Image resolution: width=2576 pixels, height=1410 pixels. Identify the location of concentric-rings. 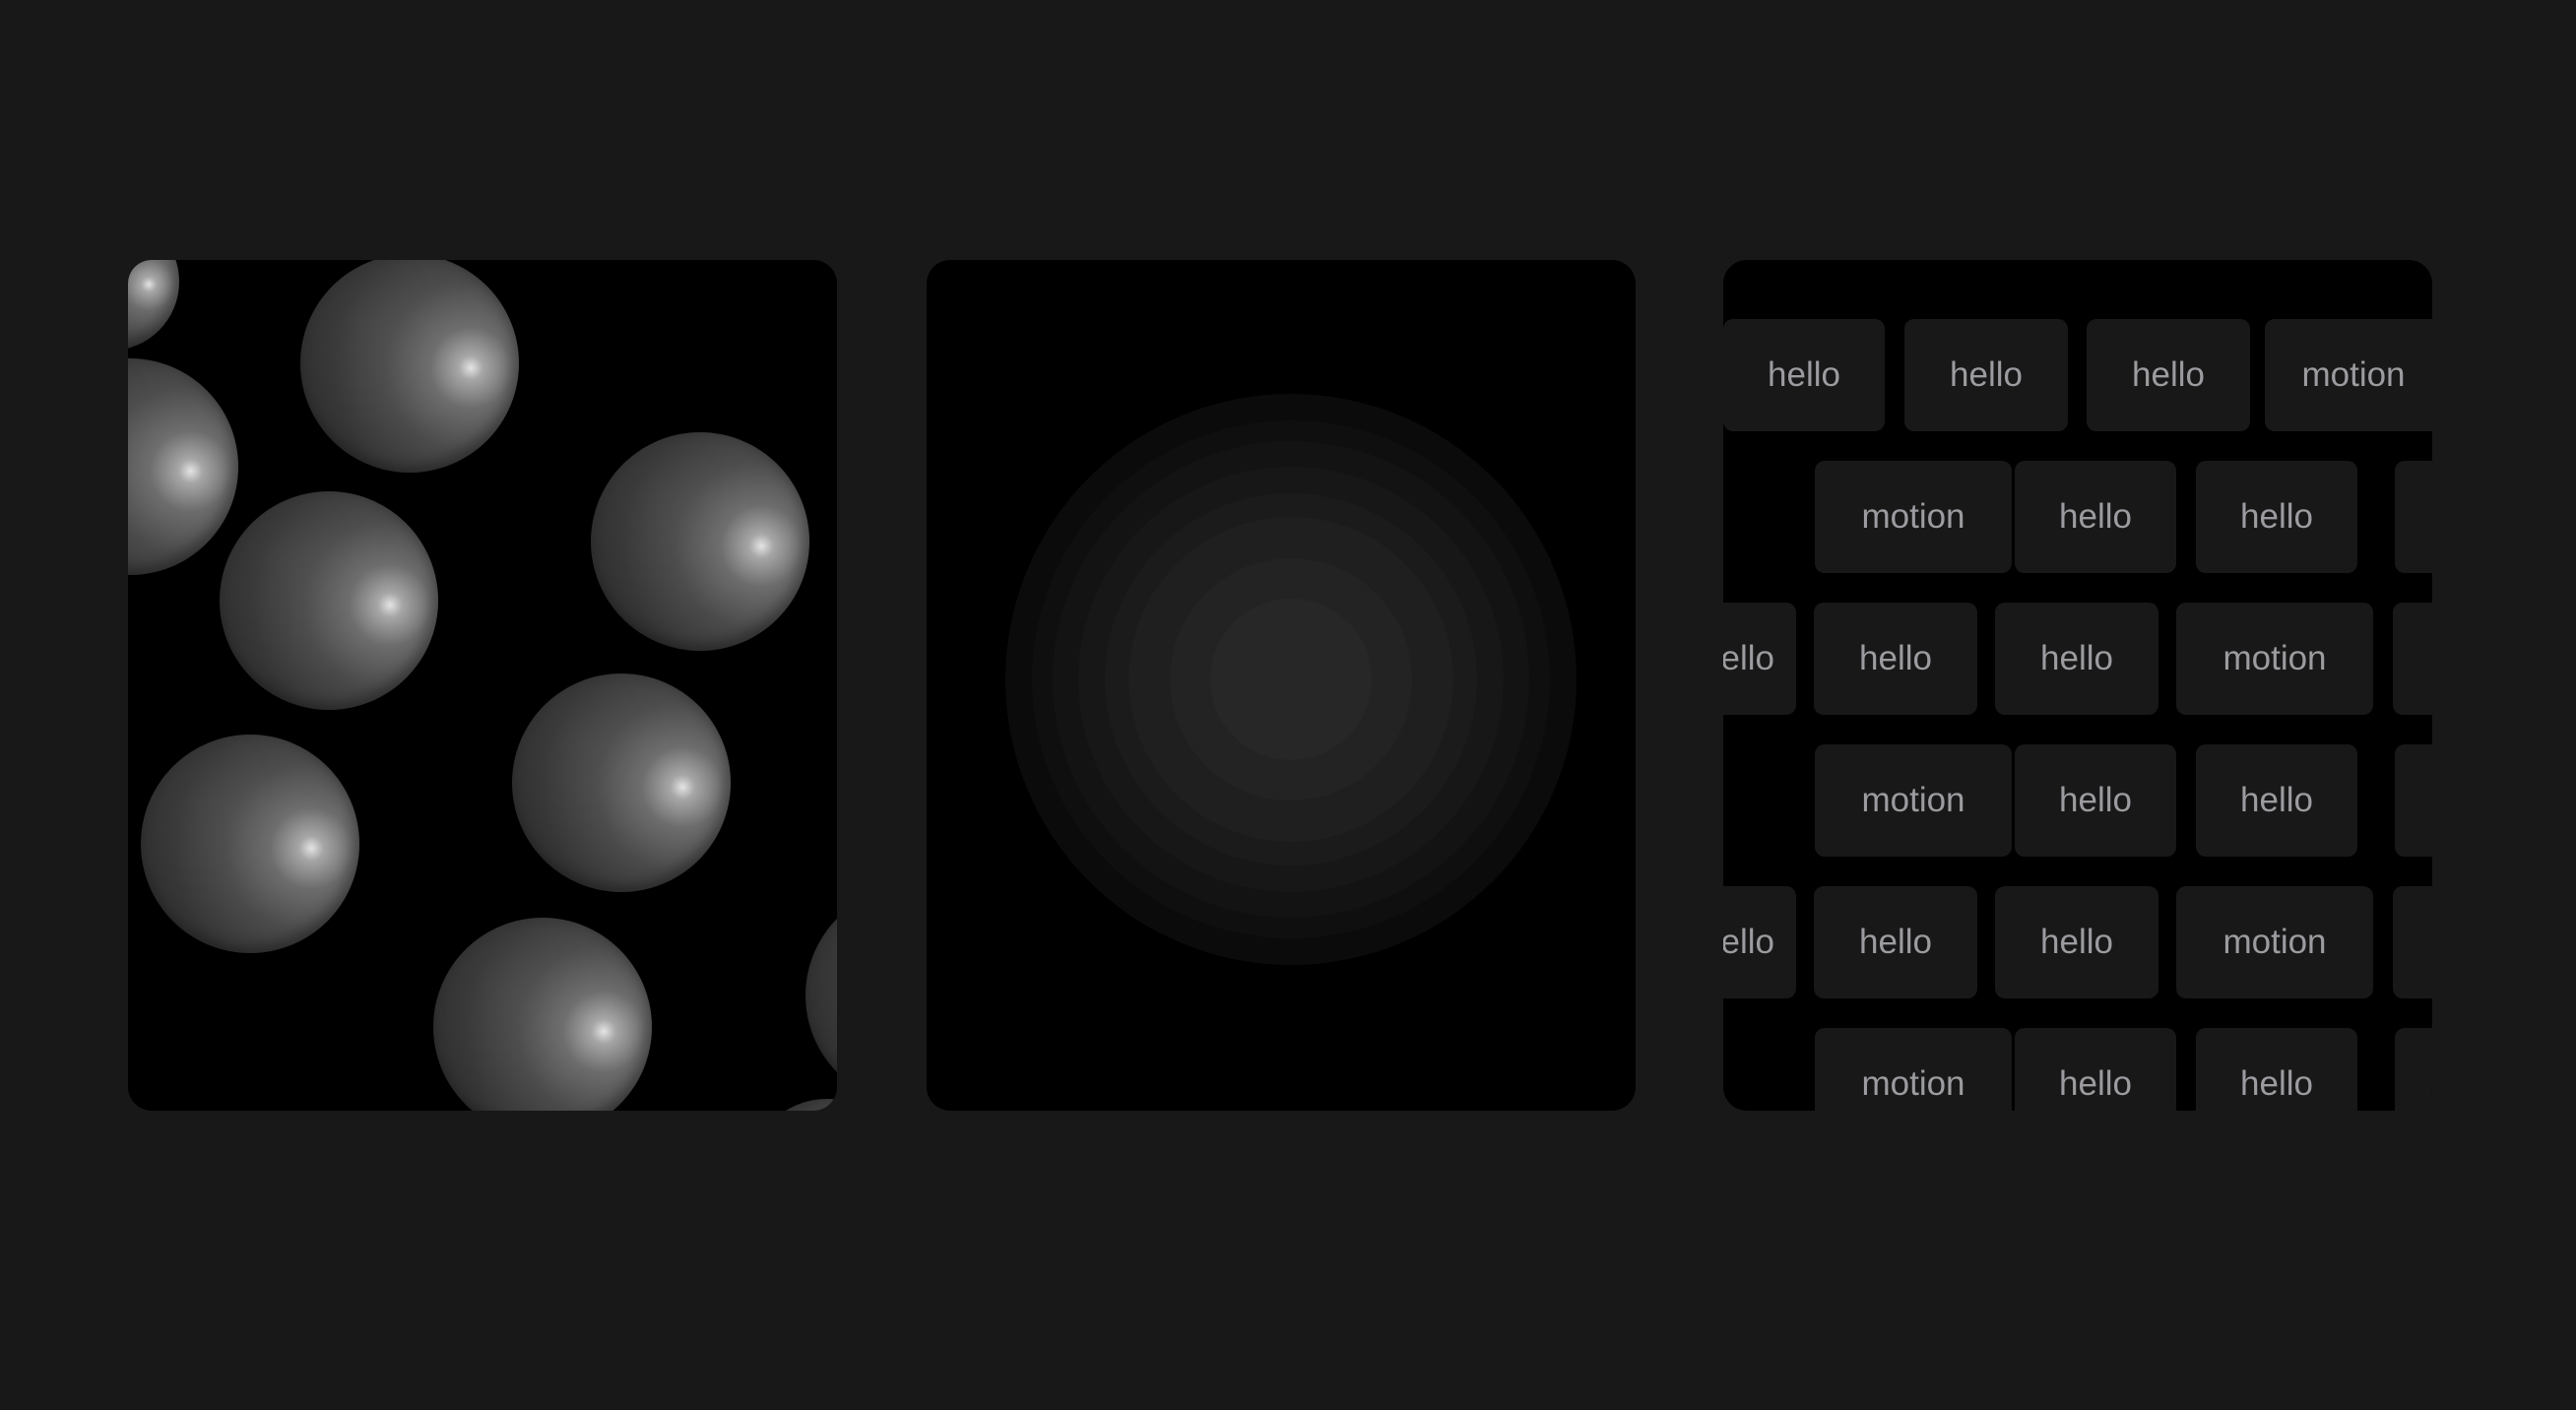
(1291, 679).